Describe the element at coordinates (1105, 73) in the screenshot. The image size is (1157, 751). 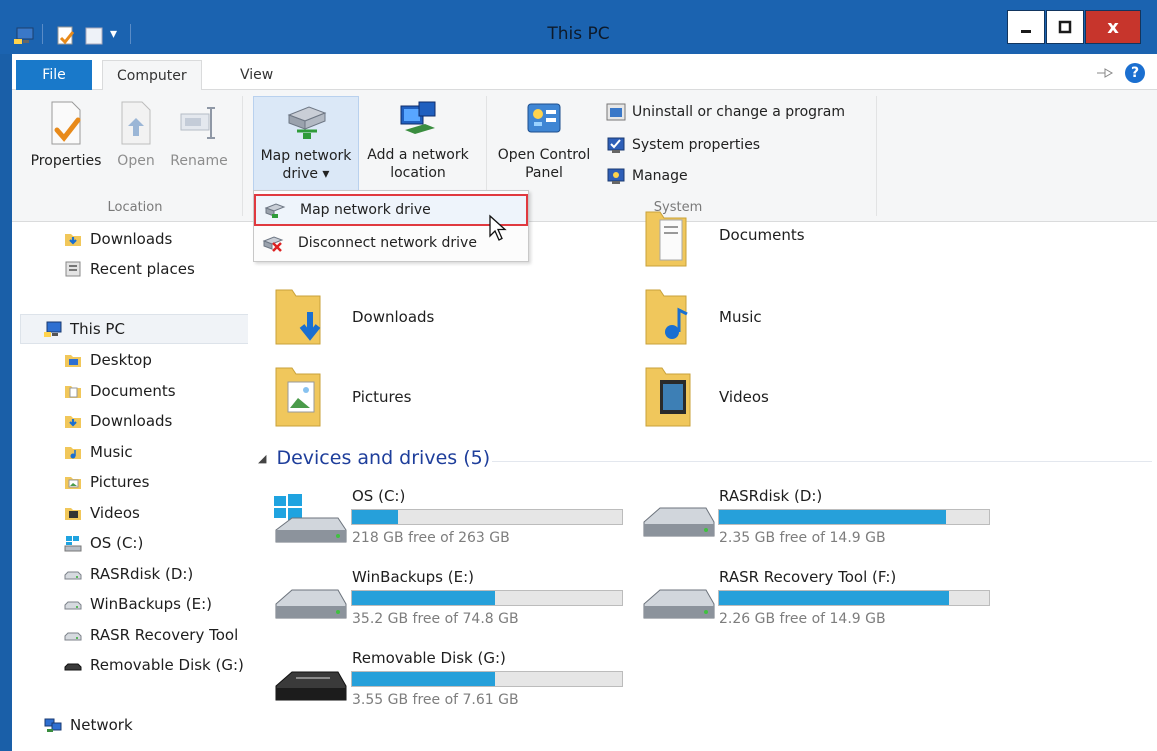
I see `minimize-ribbon-icon` at that location.